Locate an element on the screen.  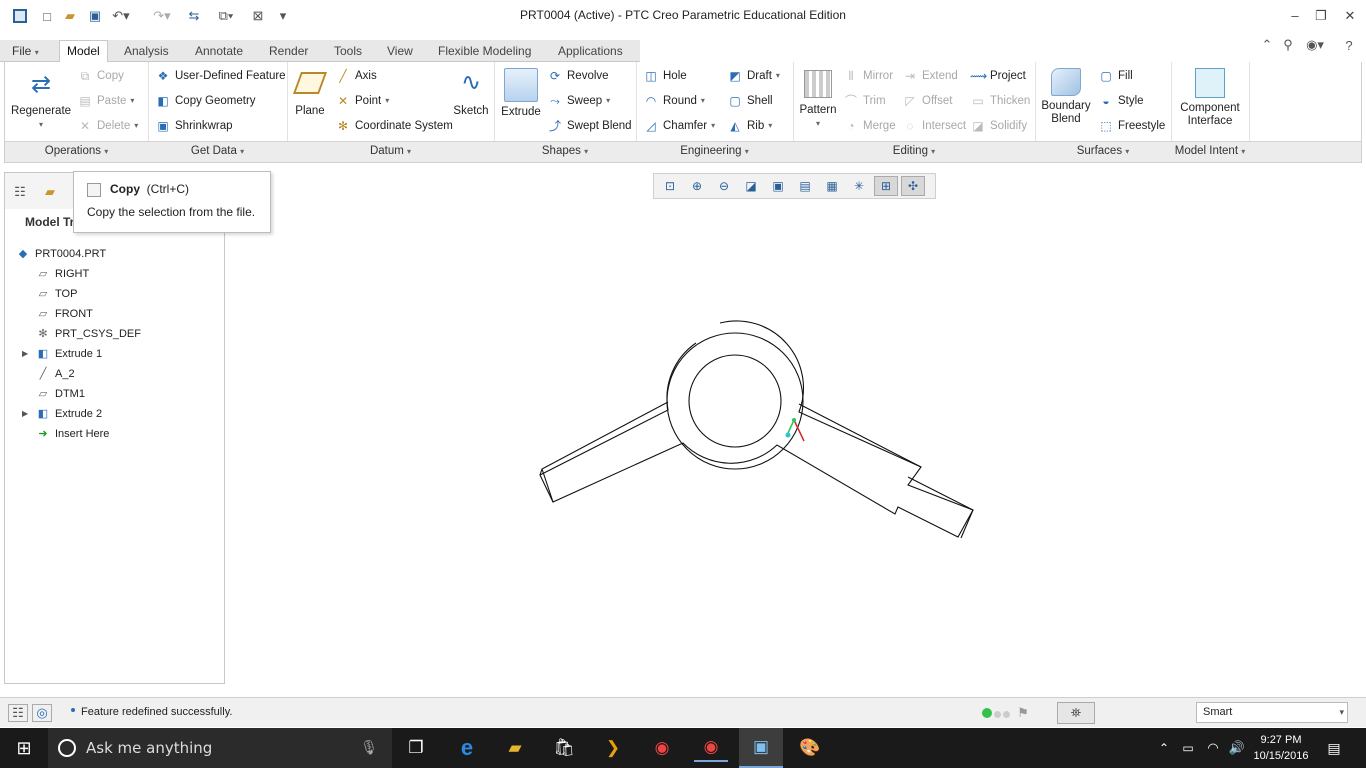
boundary-blend-button: Boundary Blend is located at coordinates (1066, 97).